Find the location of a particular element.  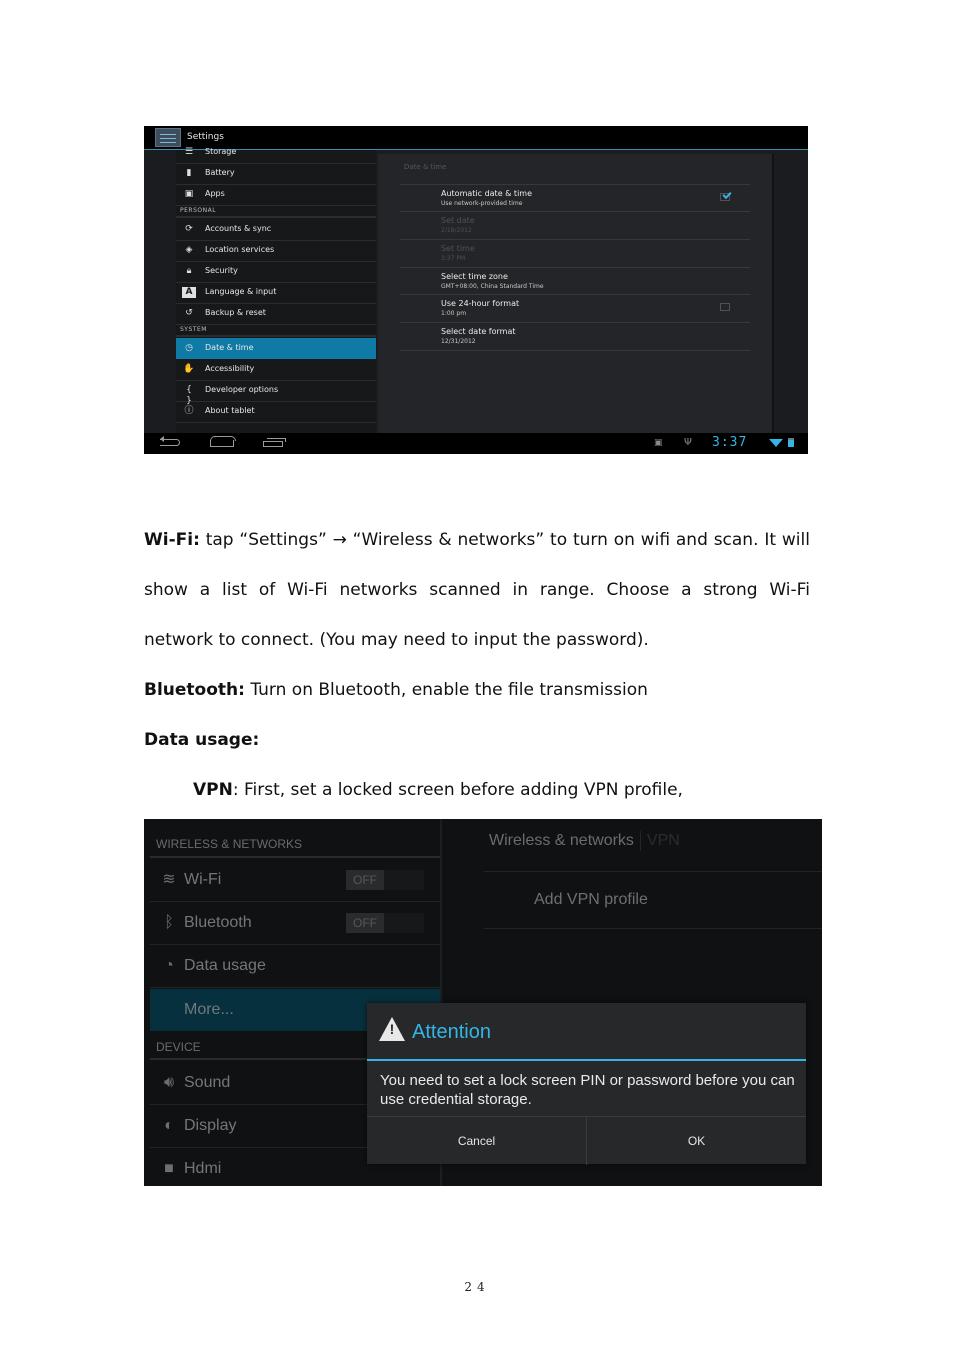

sidebar-item-label: Apps is located at coordinates (215, 193).